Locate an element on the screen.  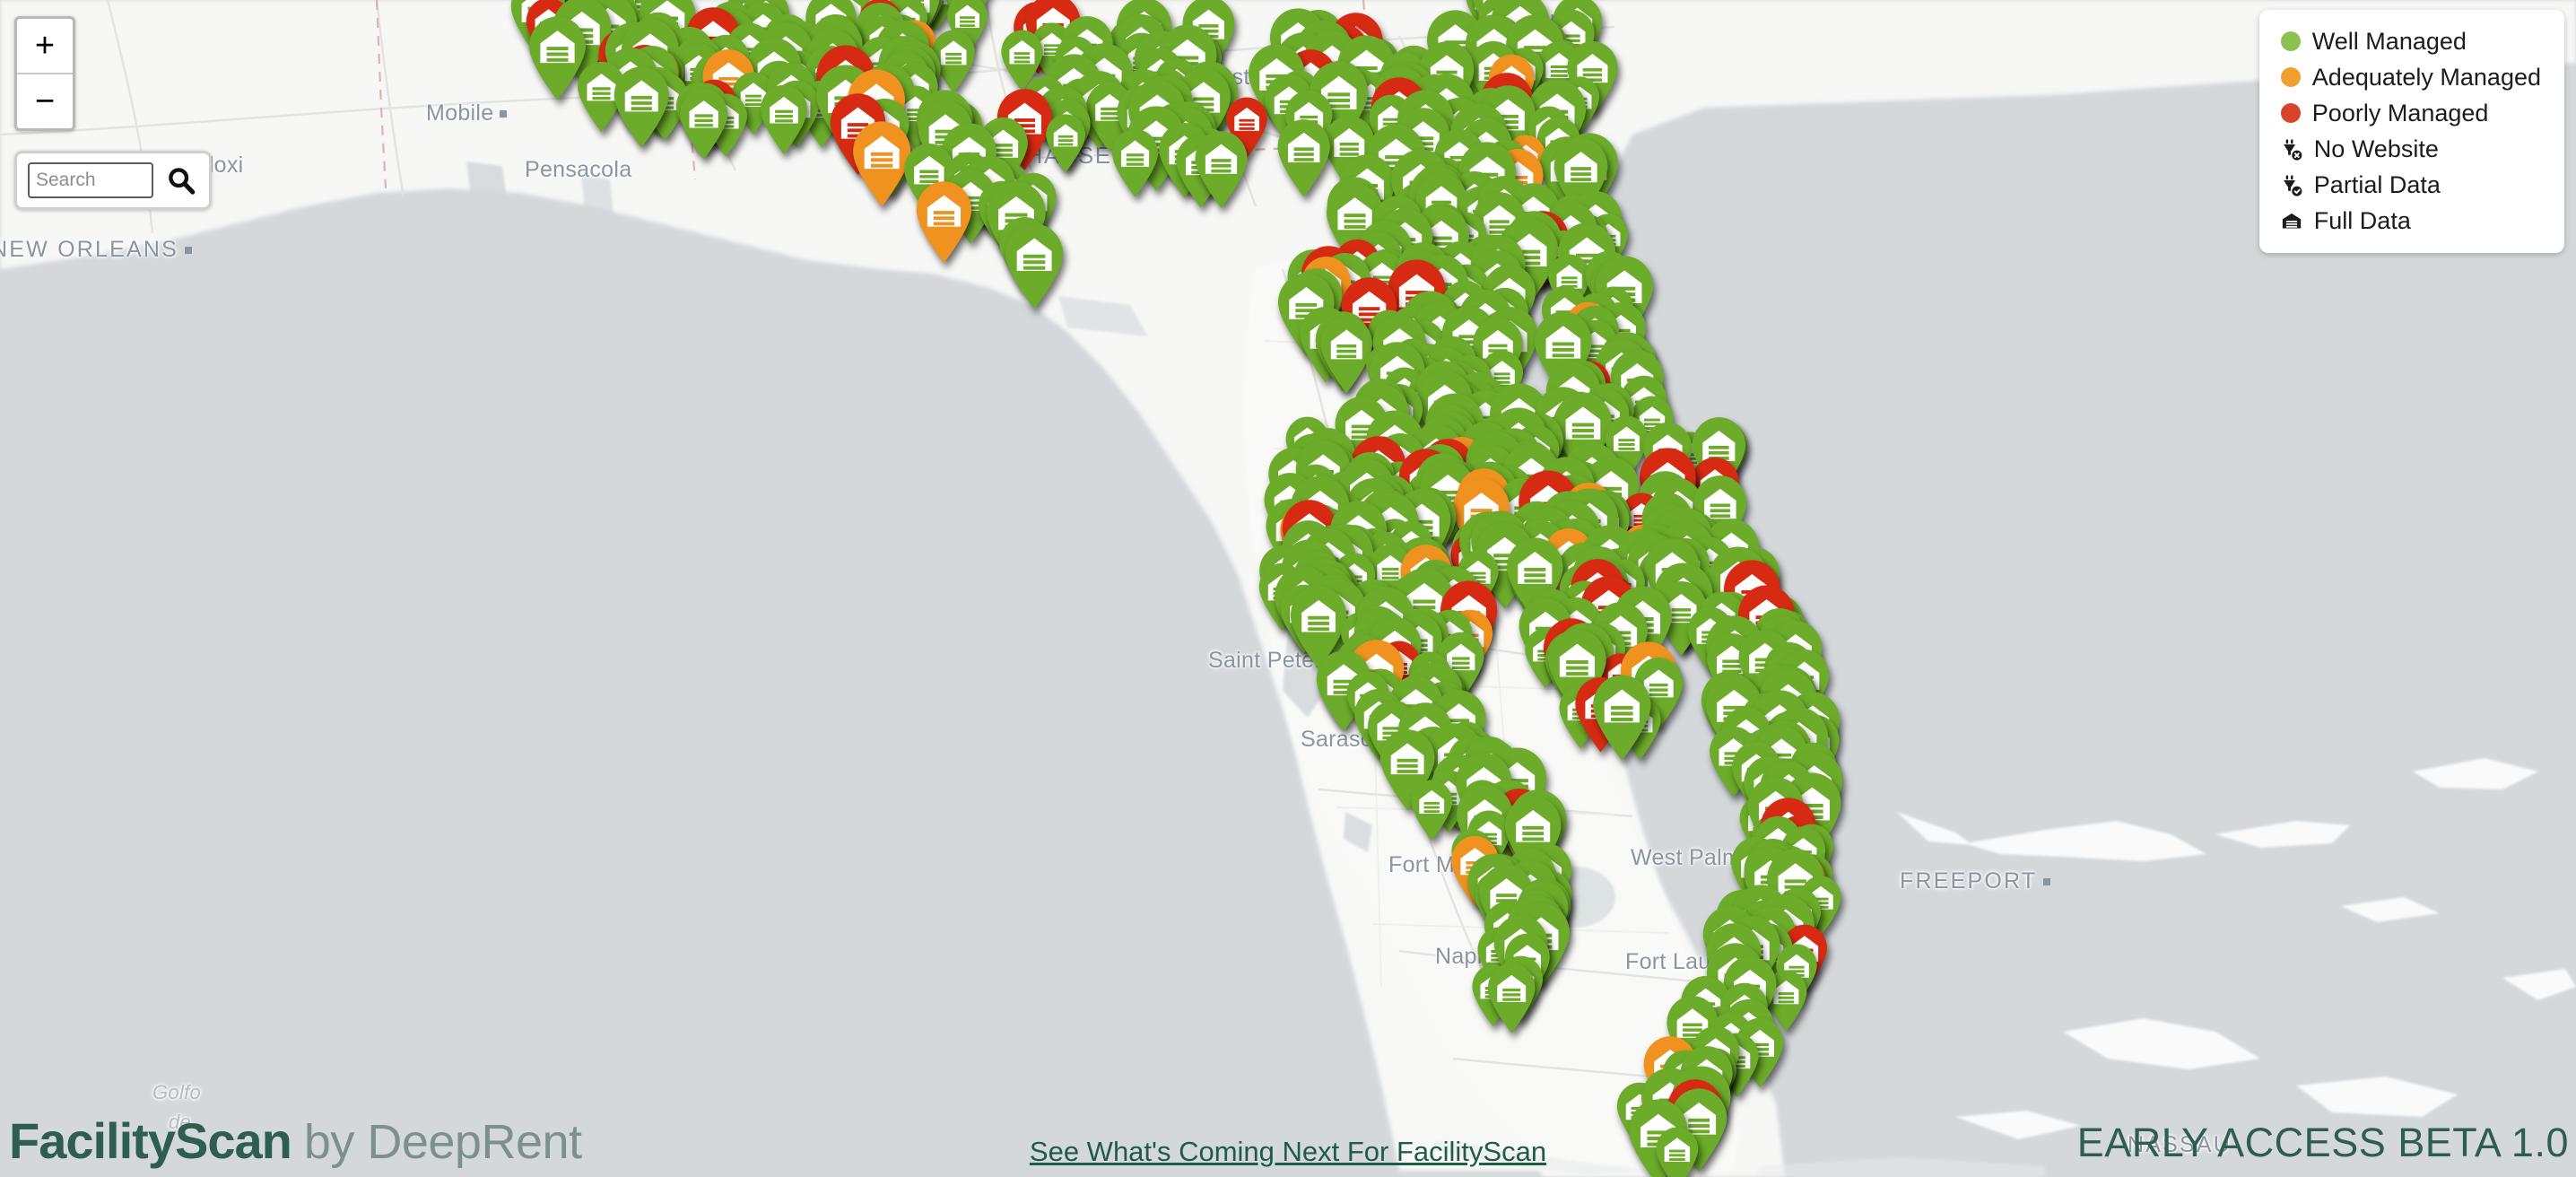
search-input is located at coordinates (90, 180).